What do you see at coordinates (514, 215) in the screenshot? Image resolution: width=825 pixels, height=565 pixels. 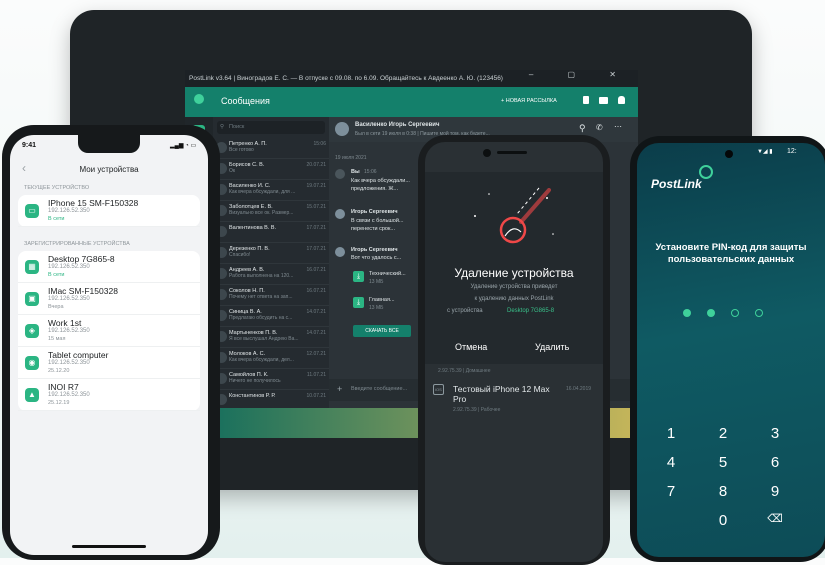 I see `comet-icon` at bounding box center [514, 215].